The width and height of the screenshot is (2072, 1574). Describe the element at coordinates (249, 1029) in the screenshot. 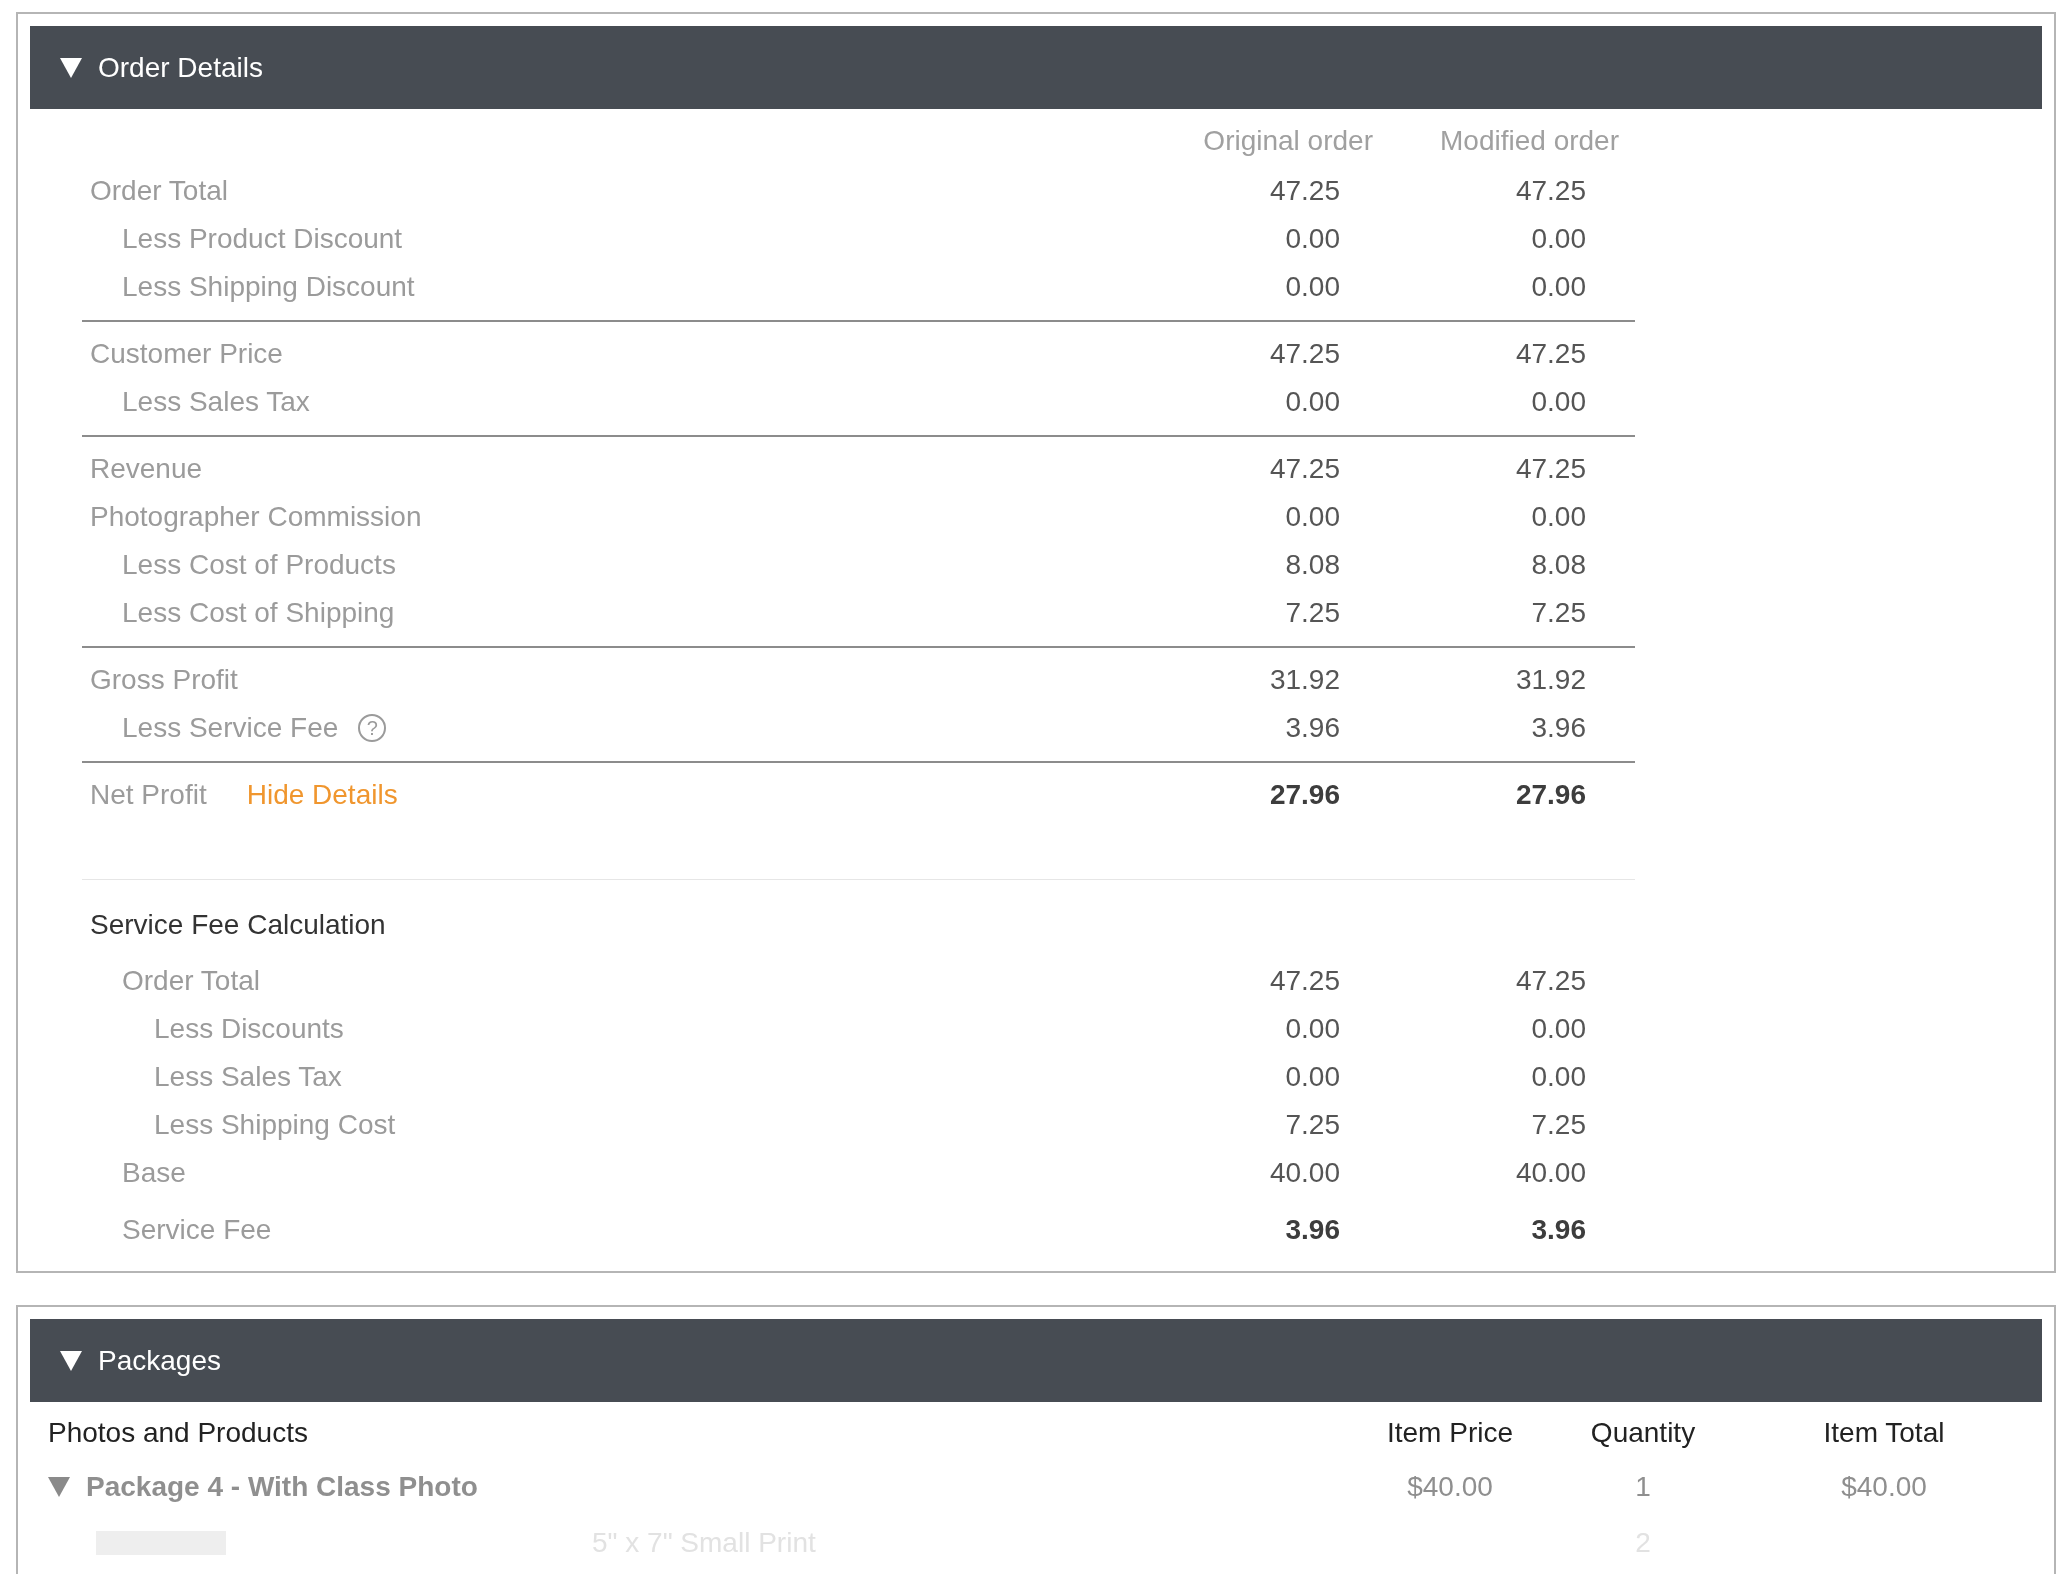

I see `row-label: Less Discounts` at that location.